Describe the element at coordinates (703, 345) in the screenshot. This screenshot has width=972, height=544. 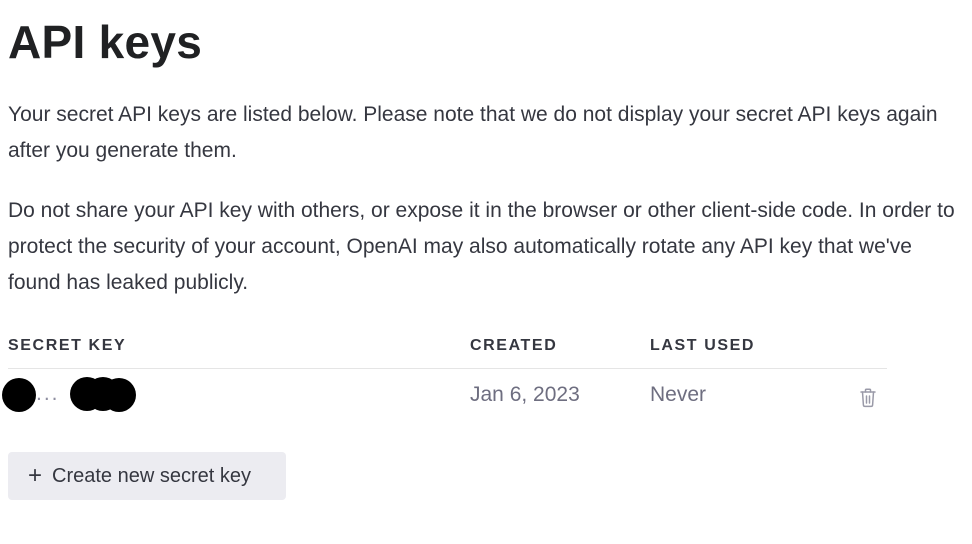
I see `column-header-last-used: LAST USED` at that location.